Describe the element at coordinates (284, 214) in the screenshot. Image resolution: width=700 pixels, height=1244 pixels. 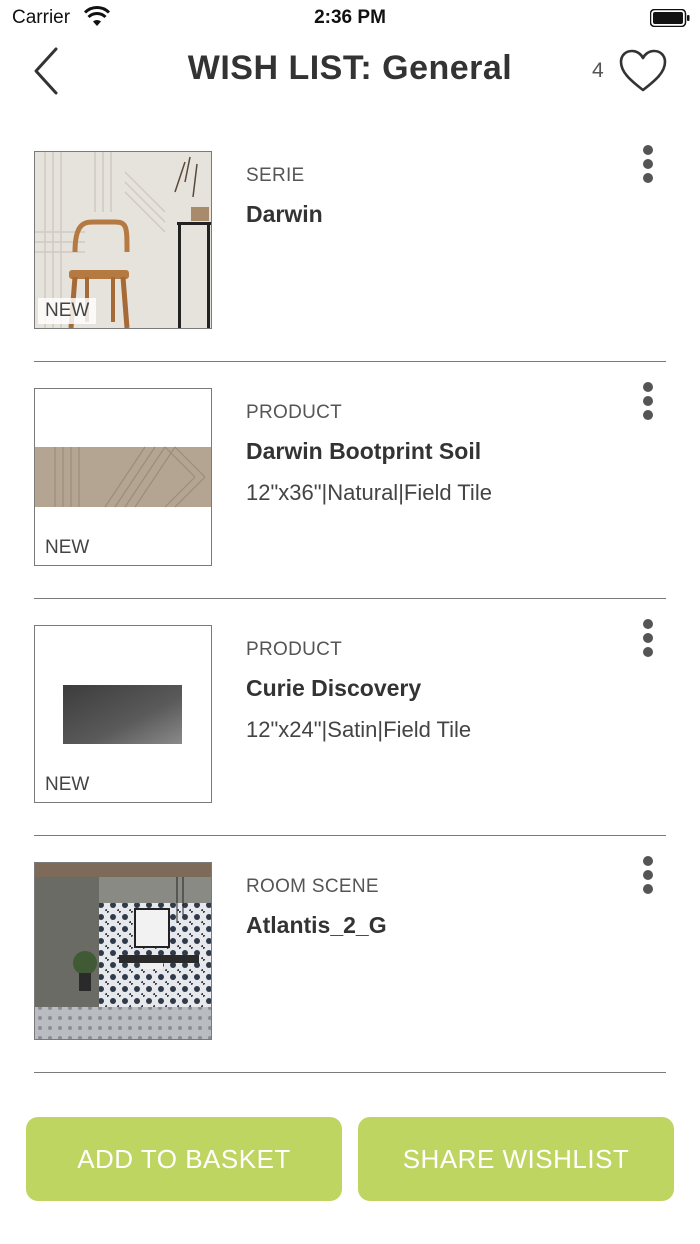
I see `item-name: Darwin` at that location.